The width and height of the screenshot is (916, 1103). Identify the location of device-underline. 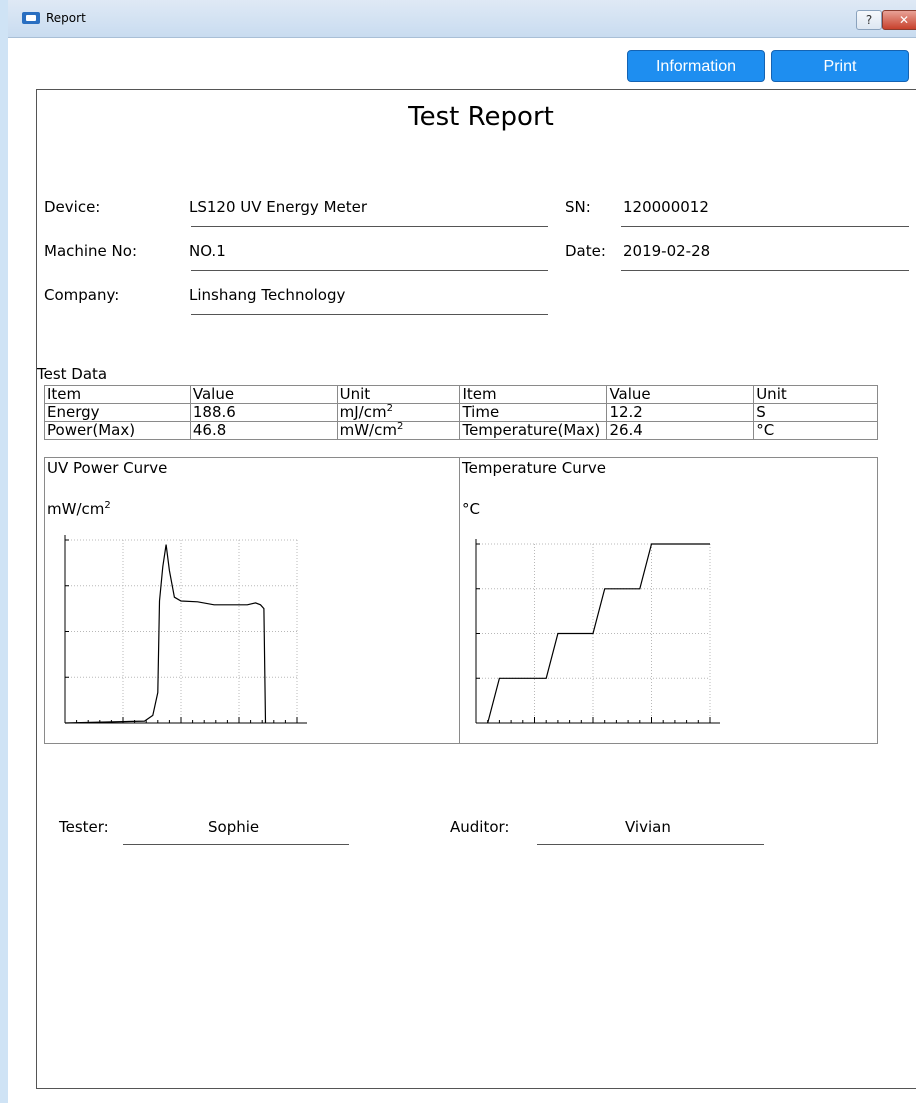
(369, 226).